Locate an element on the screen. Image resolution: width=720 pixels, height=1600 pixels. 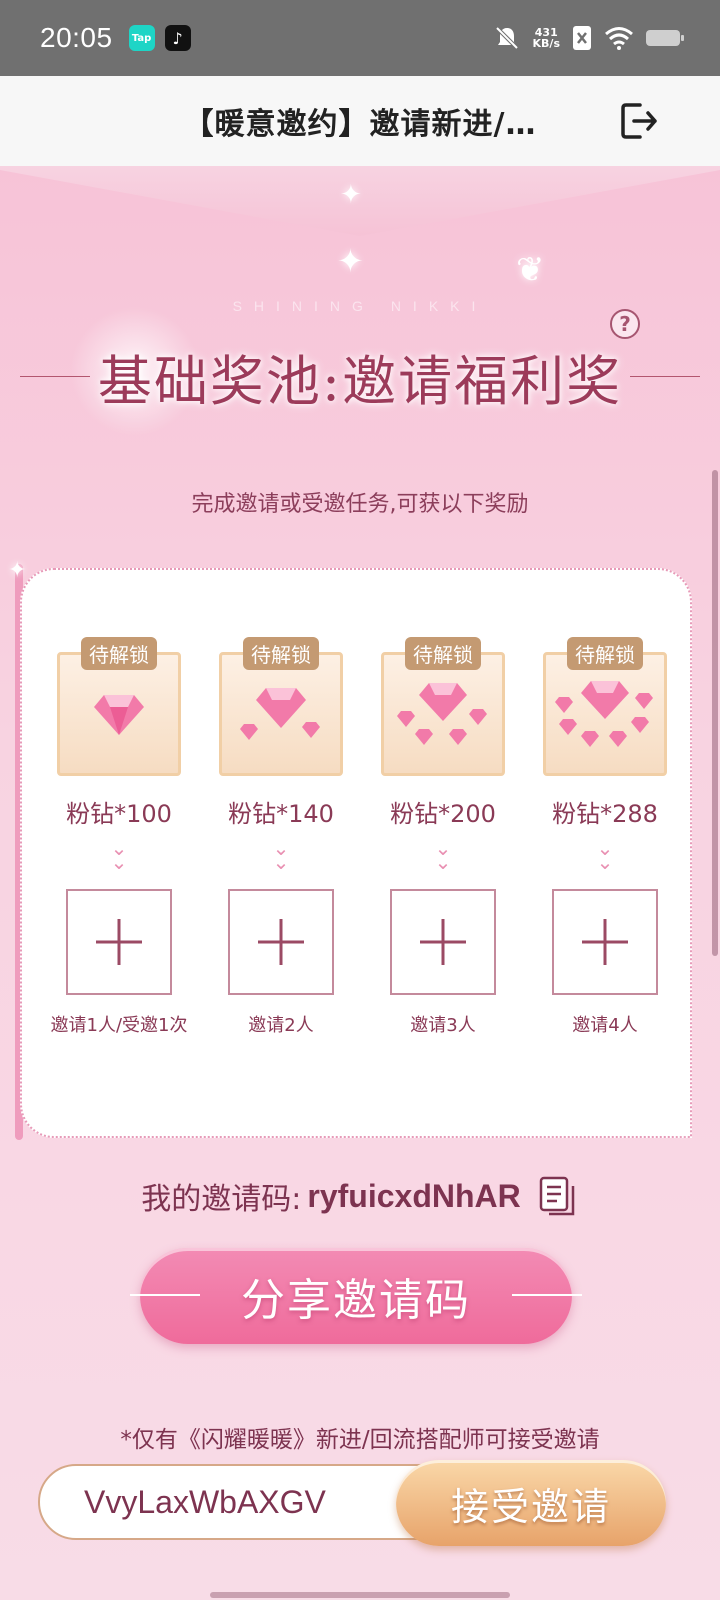
network-speed: 431 KB/s is located at coordinates (546, 38).